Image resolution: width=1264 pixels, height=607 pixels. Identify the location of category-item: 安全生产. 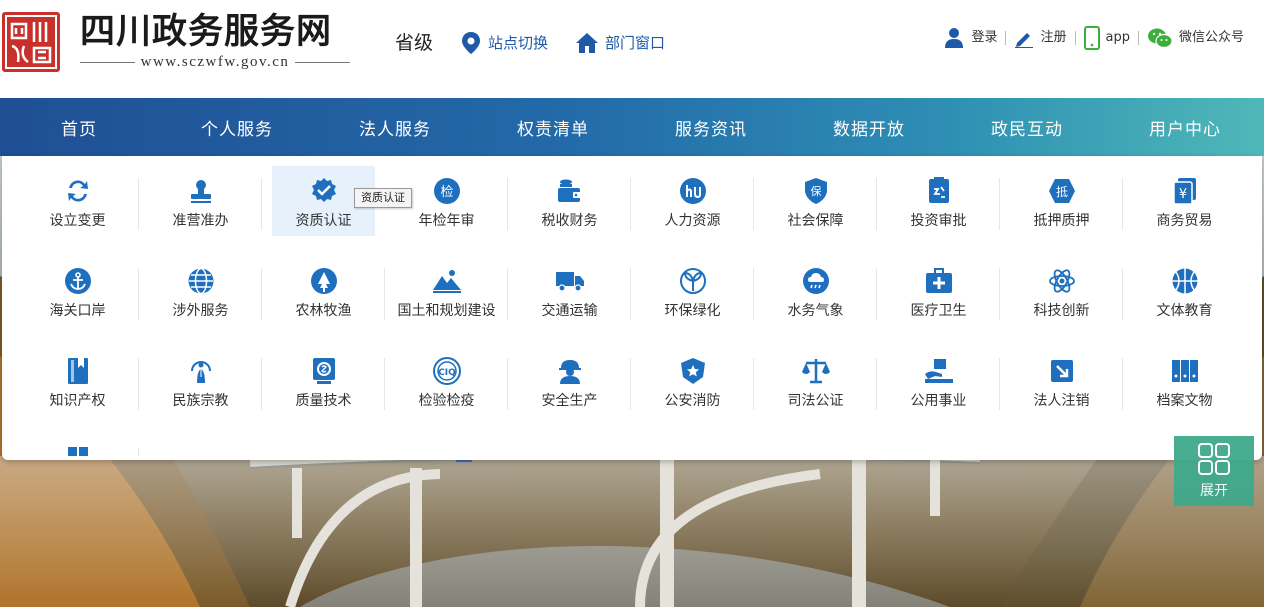
(569, 391).